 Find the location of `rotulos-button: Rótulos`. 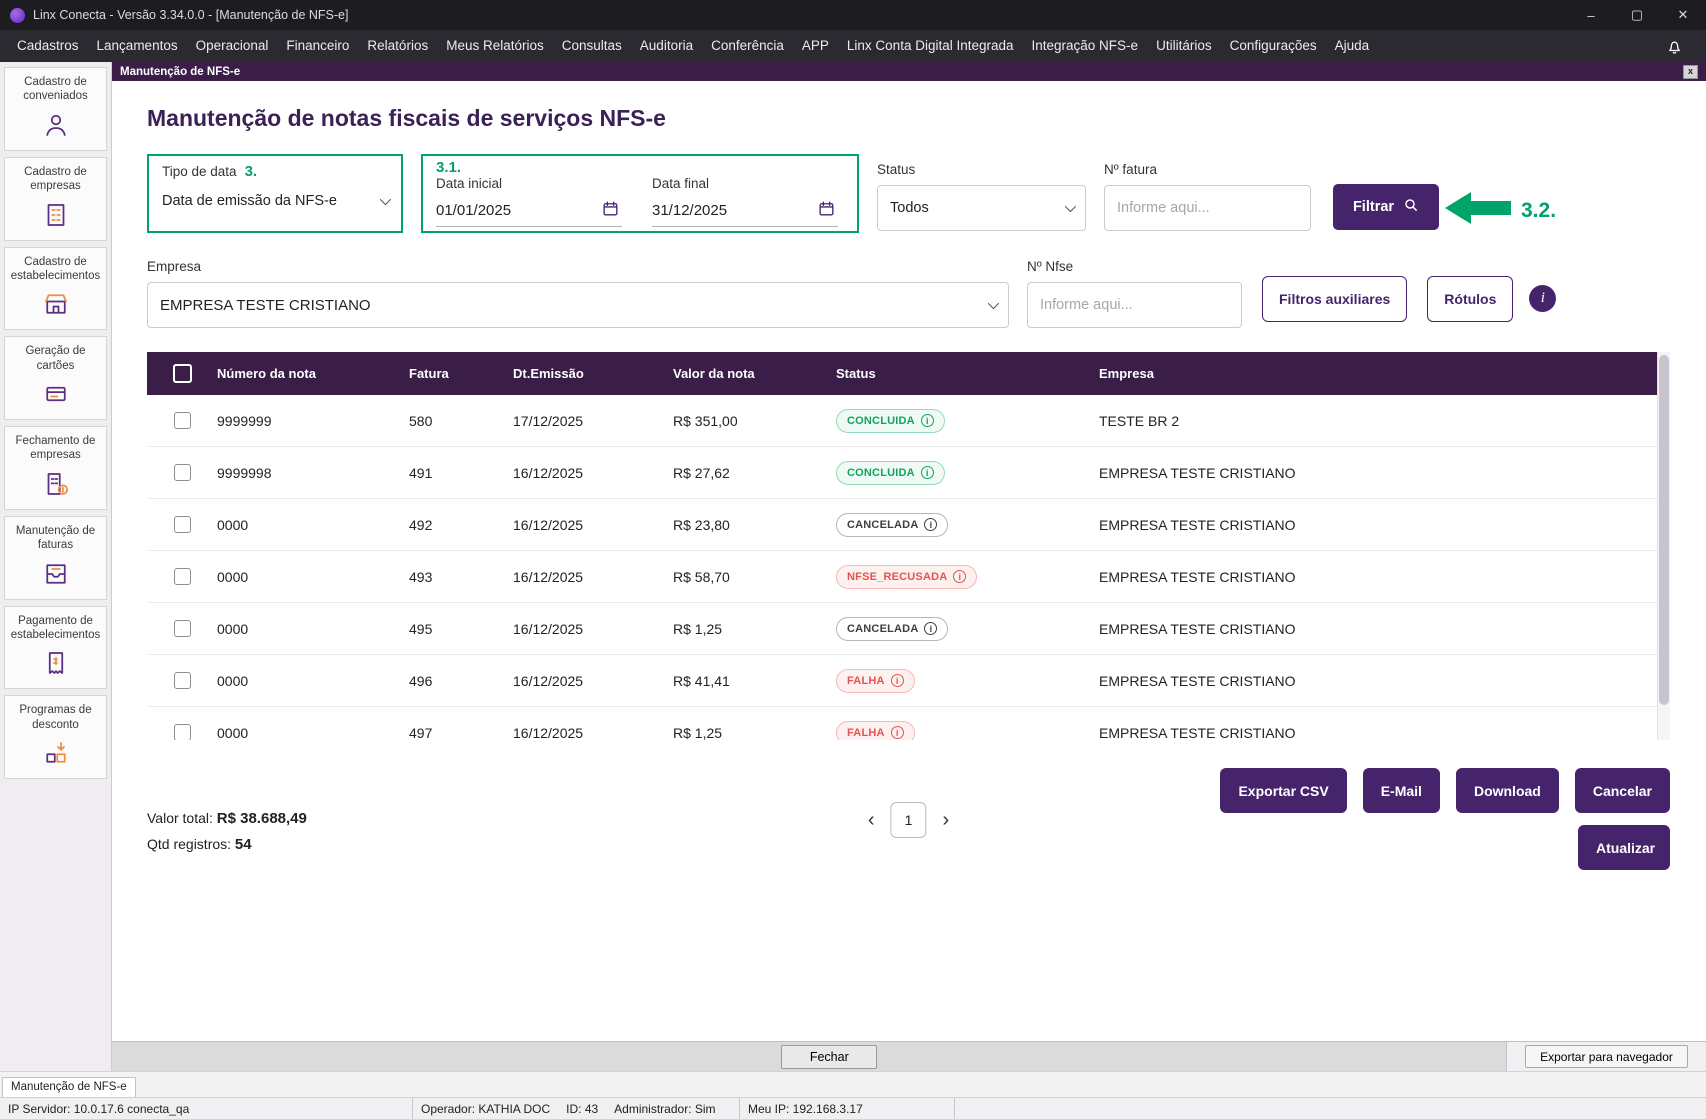

rotulos-button: Rótulos is located at coordinates (1470, 299).